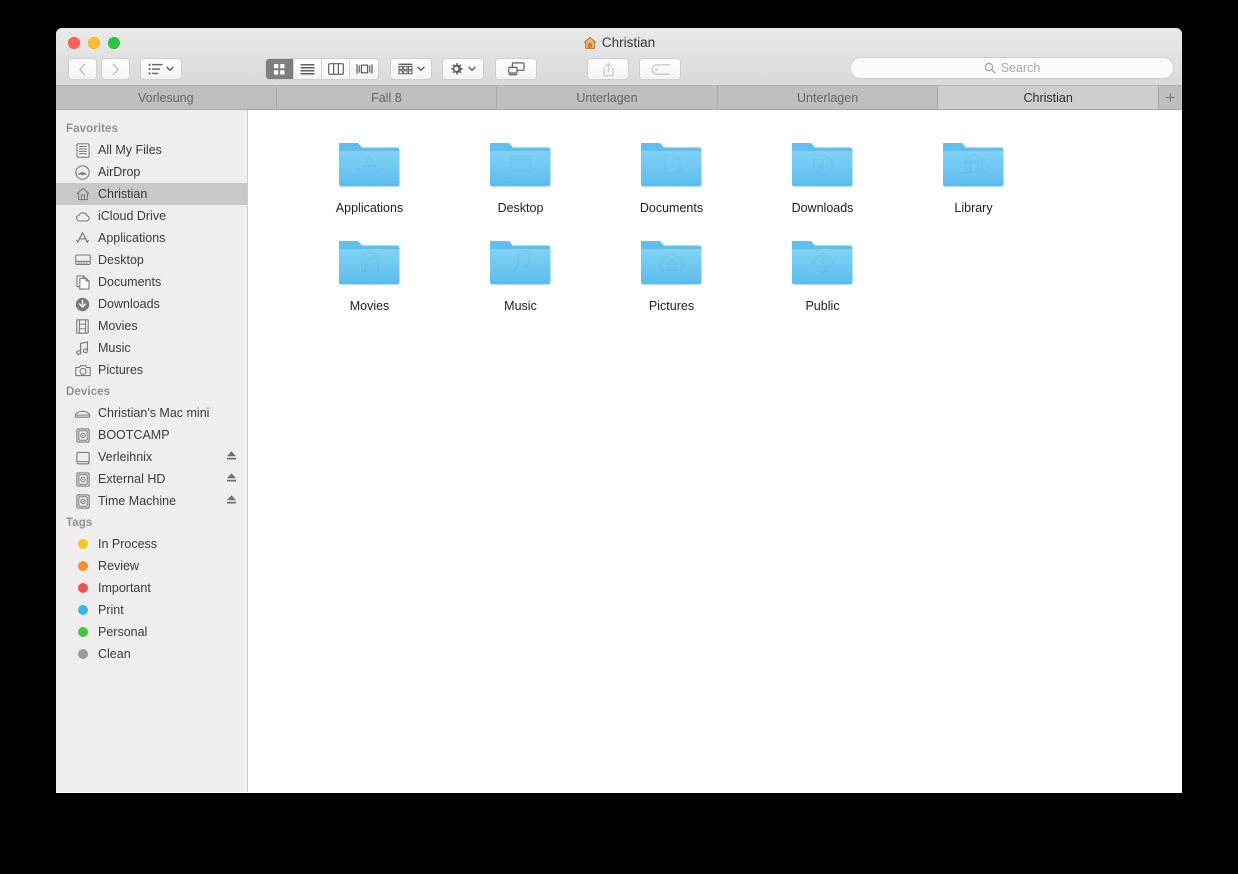 This screenshot has width=1238, height=874. Describe the element at coordinates (121, 260) in the screenshot. I see `sidebar-item-label: Desktop` at that location.